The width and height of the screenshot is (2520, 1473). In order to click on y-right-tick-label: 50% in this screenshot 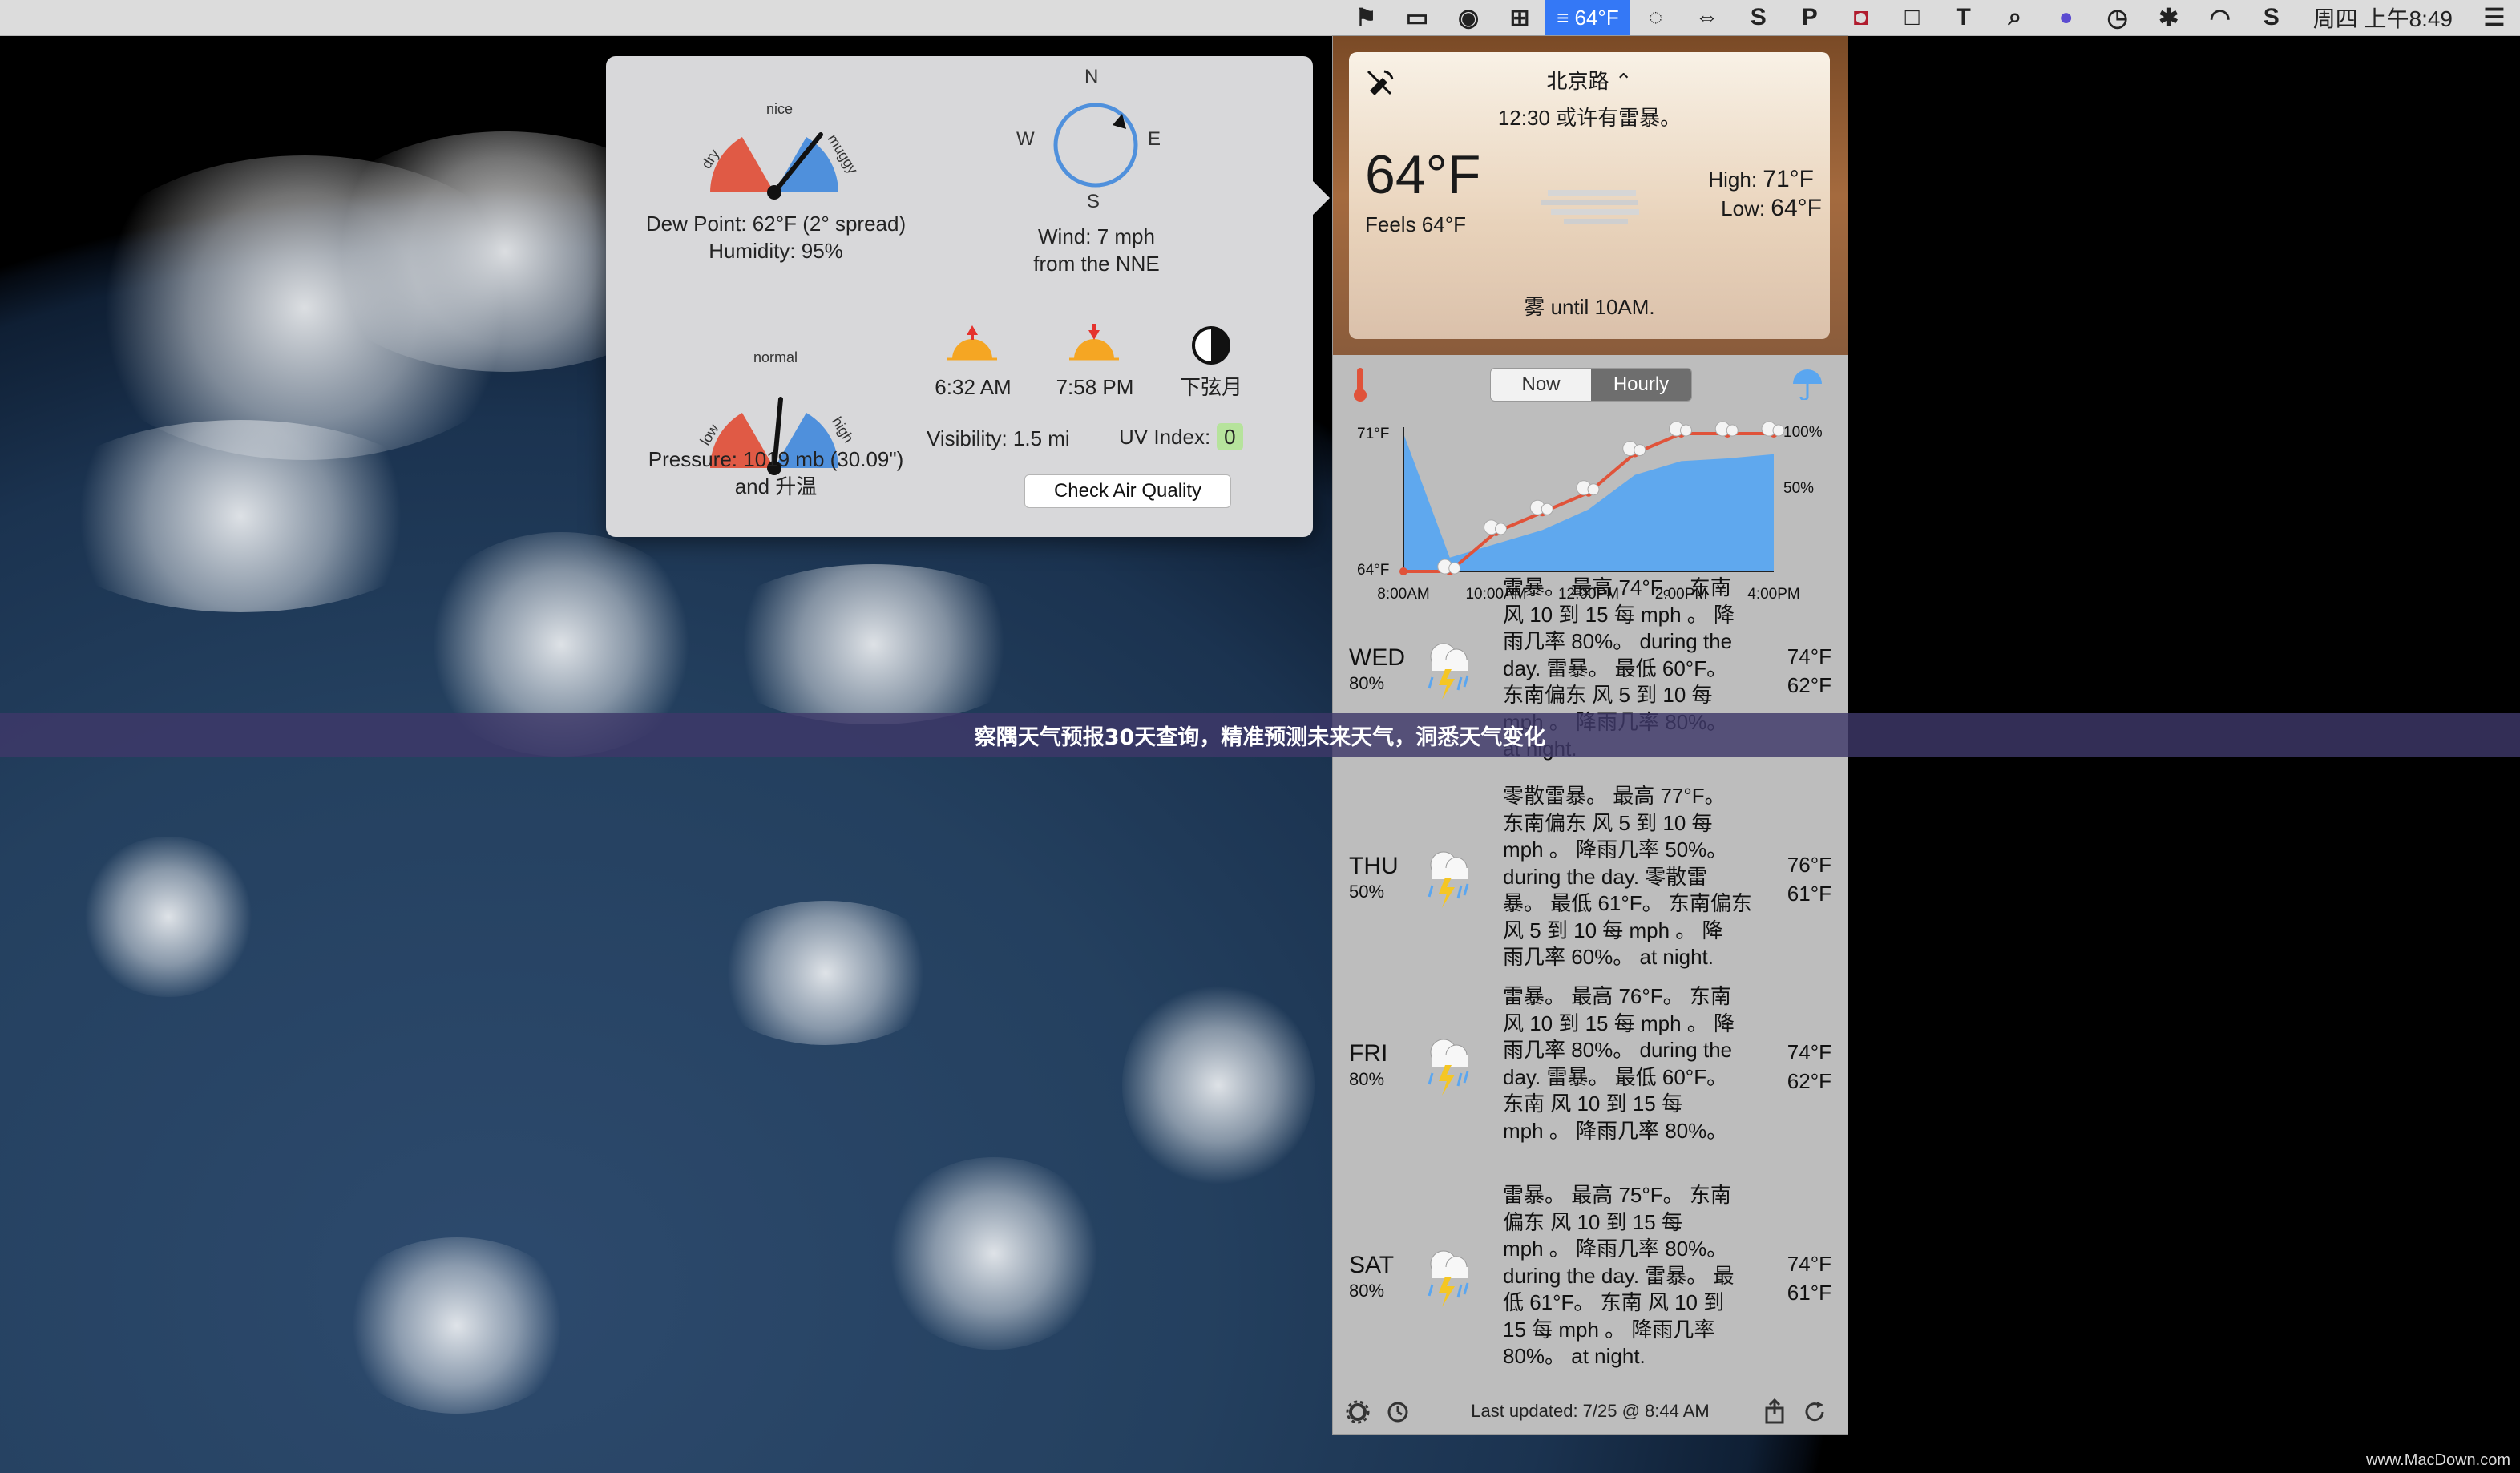, I will do `click(1798, 488)`.